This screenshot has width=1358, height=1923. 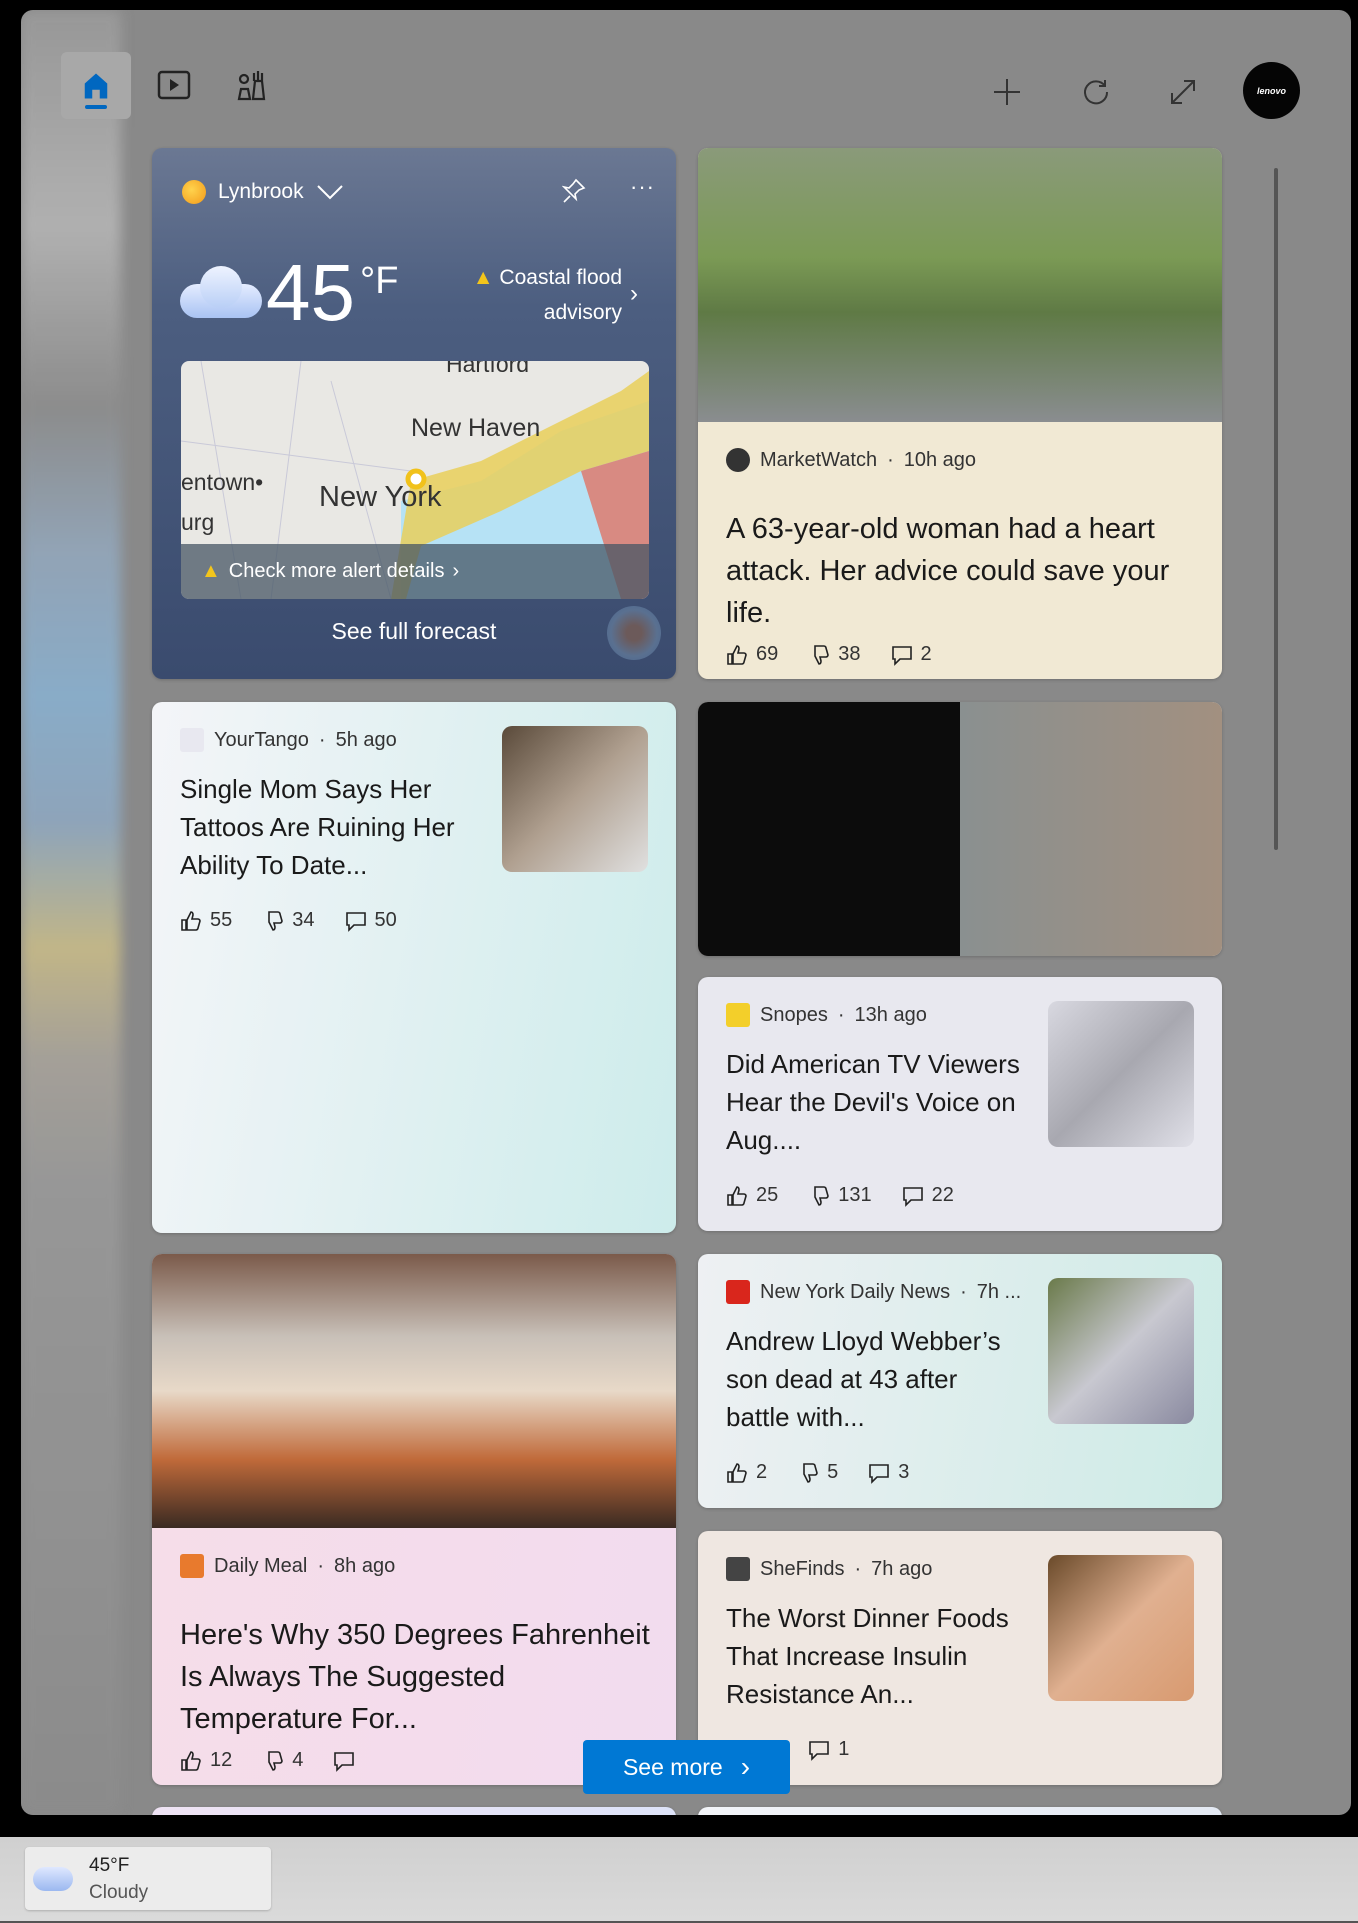 What do you see at coordinates (737, 654) in the screenshot?
I see `thumbs-up-icon` at bounding box center [737, 654].